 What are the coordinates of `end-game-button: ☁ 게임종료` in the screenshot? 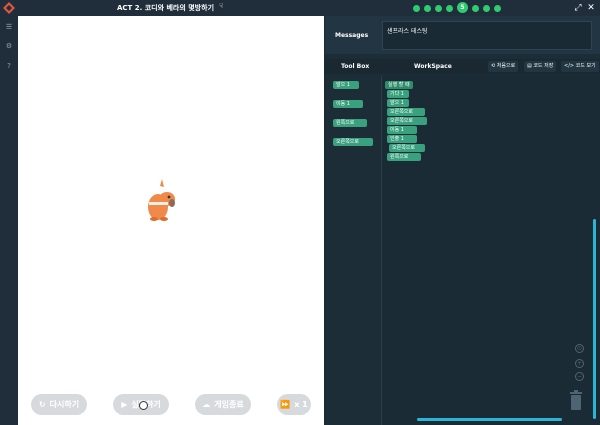 It's located at (223, 404).